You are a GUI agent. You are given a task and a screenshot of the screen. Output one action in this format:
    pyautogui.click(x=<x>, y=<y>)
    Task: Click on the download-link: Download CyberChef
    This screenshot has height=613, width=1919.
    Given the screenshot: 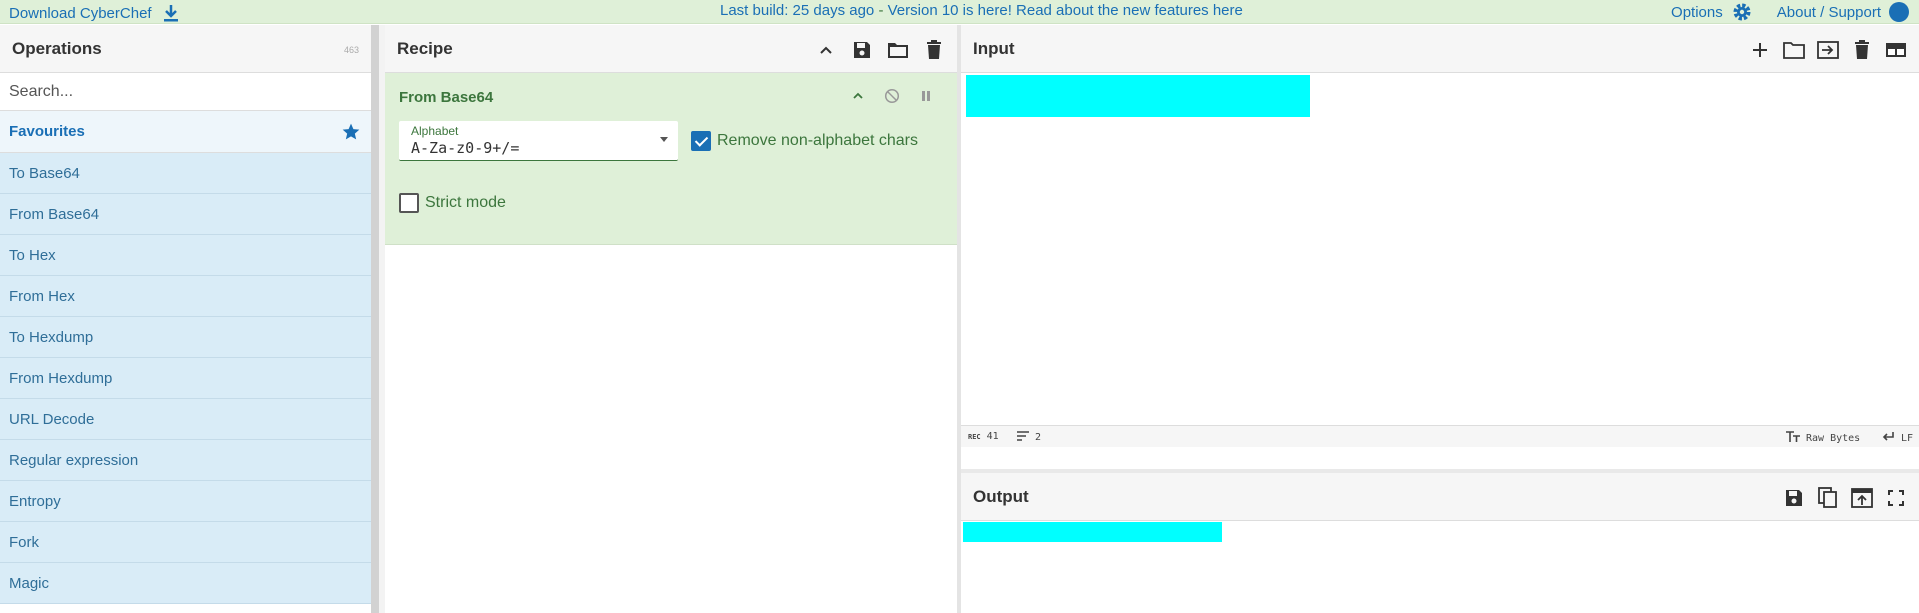 What is the action you would take?
    pyautogui.click(x=95, y=13)
    